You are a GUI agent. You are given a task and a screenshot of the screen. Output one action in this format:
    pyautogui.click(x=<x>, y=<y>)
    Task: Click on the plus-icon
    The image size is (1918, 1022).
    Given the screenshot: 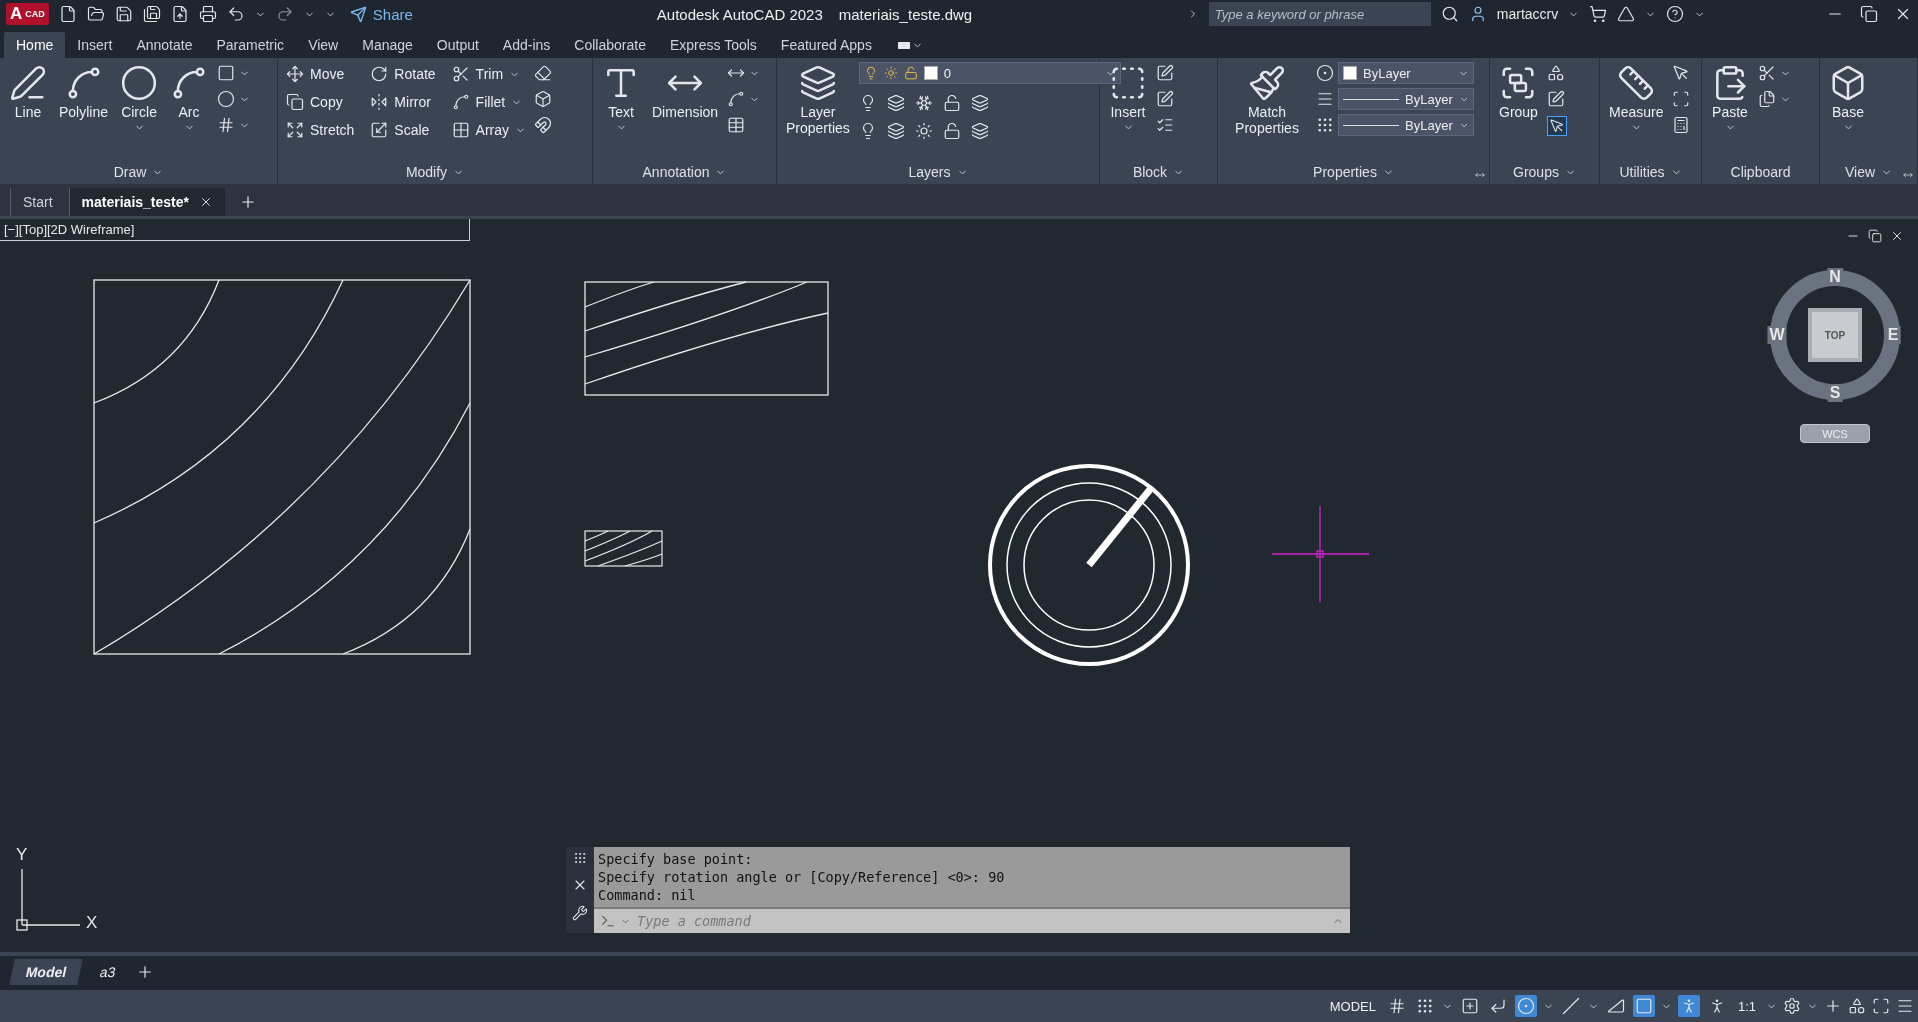 What is the action you would take?
    pyautogui.click(x=1833, y=1006)
    